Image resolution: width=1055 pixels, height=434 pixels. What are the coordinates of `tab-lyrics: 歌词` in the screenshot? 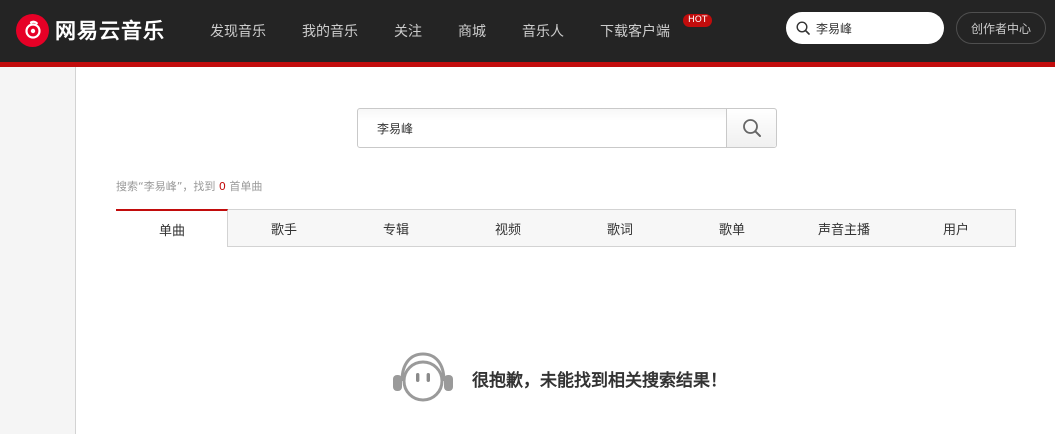 It's located at (620, 228).